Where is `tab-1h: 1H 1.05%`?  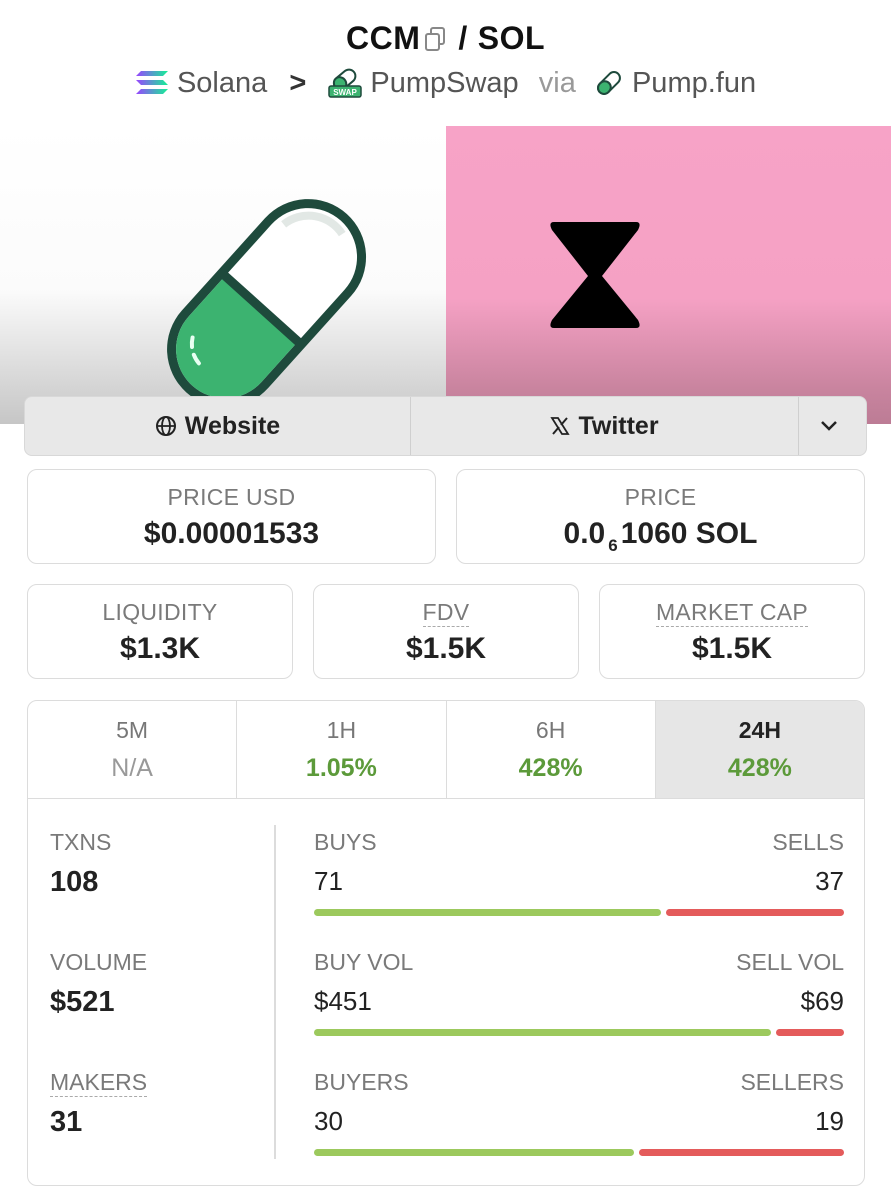
tab-1h: 1H 1.05% is located at coordinates (342, 749).